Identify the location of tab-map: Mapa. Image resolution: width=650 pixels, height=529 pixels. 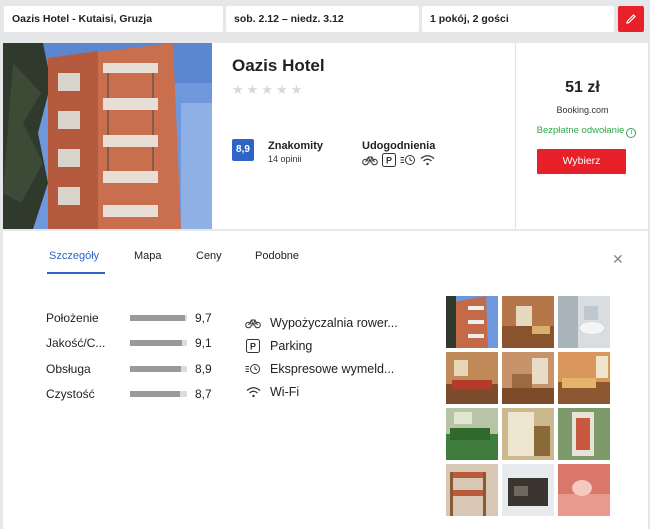
(148, 256).